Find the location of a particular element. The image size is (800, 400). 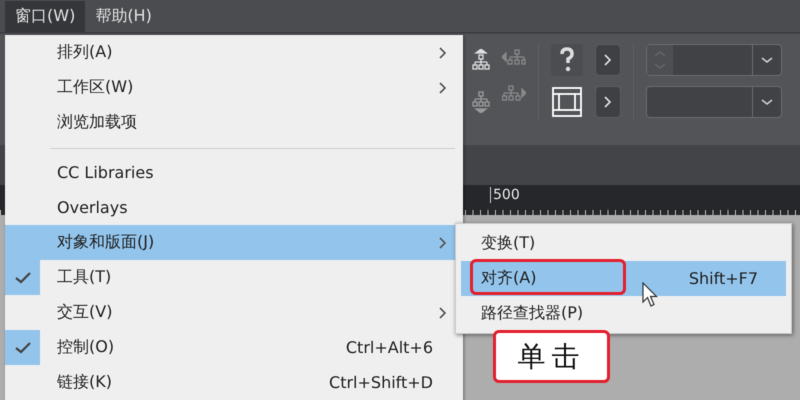

menu-item: 对齐(A) Shift+F7 is located at coordinates (623, 278).